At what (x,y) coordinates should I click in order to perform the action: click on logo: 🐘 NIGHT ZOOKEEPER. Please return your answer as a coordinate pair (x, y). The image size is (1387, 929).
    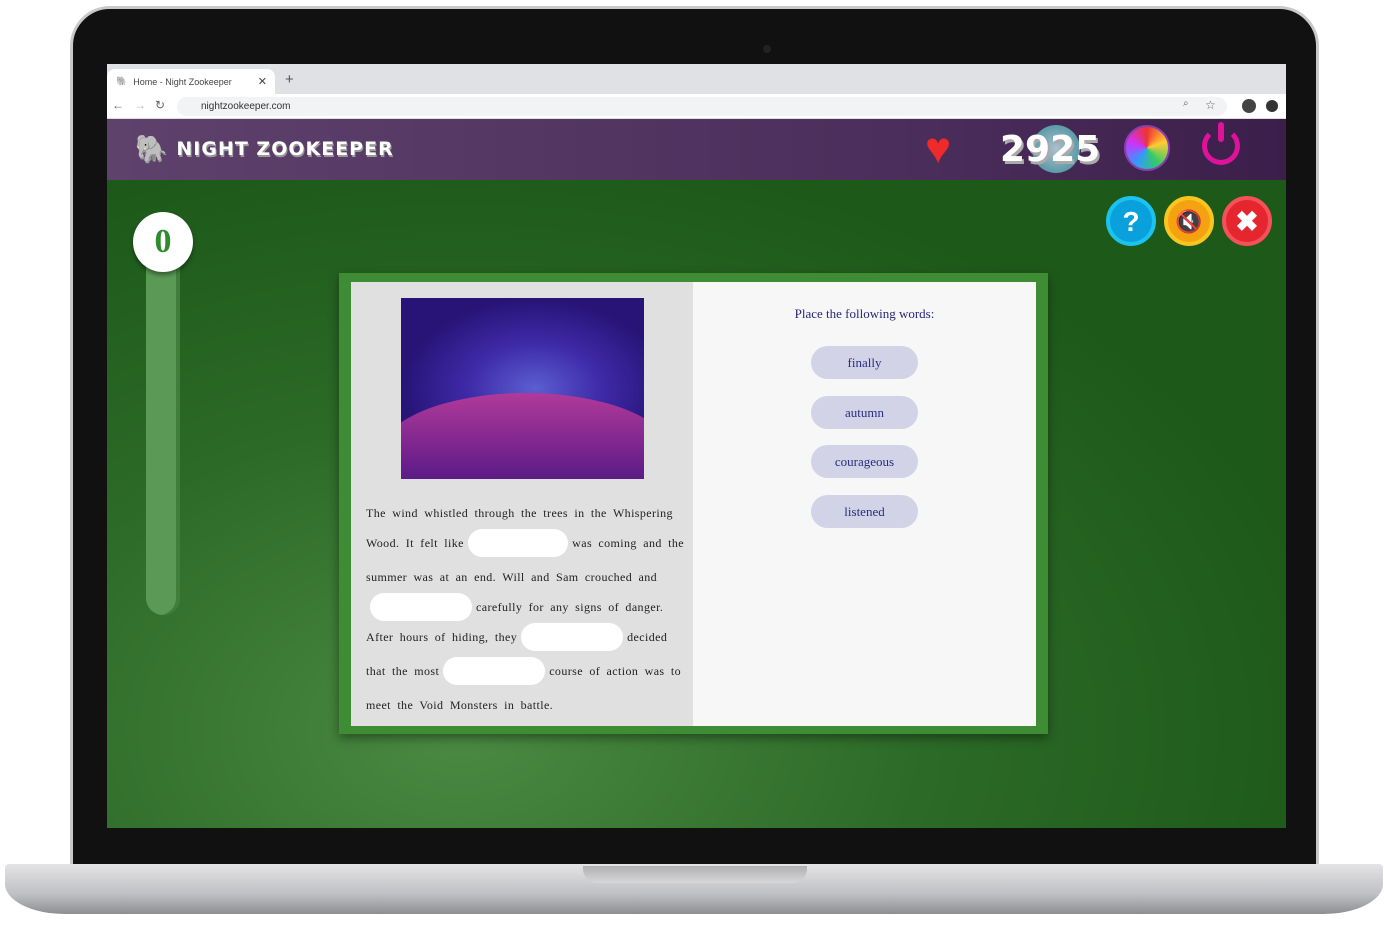
    Looking at the image, I should click on (264, 149).